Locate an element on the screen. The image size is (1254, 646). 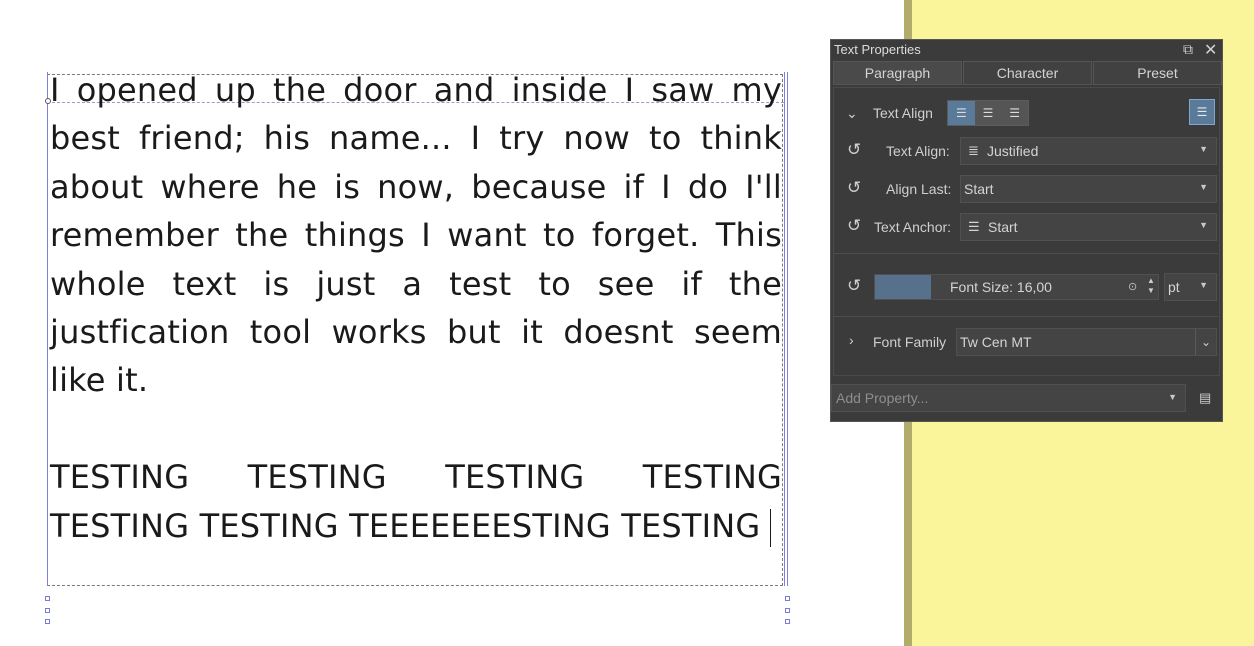
tab-character: Character is located at coordinates (1027, 73).